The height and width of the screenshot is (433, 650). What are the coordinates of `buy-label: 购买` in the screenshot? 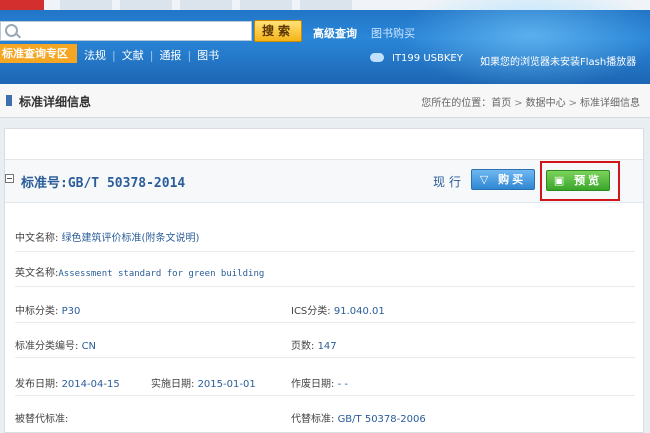 It's located at (512, 179).